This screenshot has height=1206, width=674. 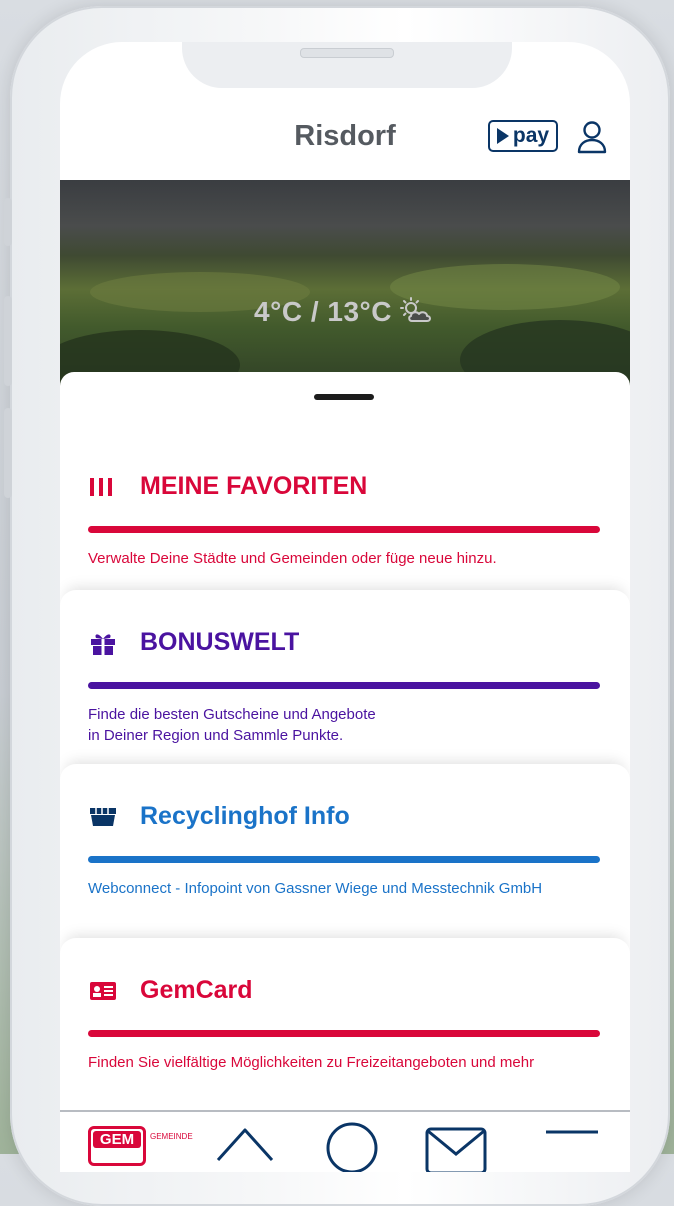 I want to click on search-icon, so click(x=352, y=1145).